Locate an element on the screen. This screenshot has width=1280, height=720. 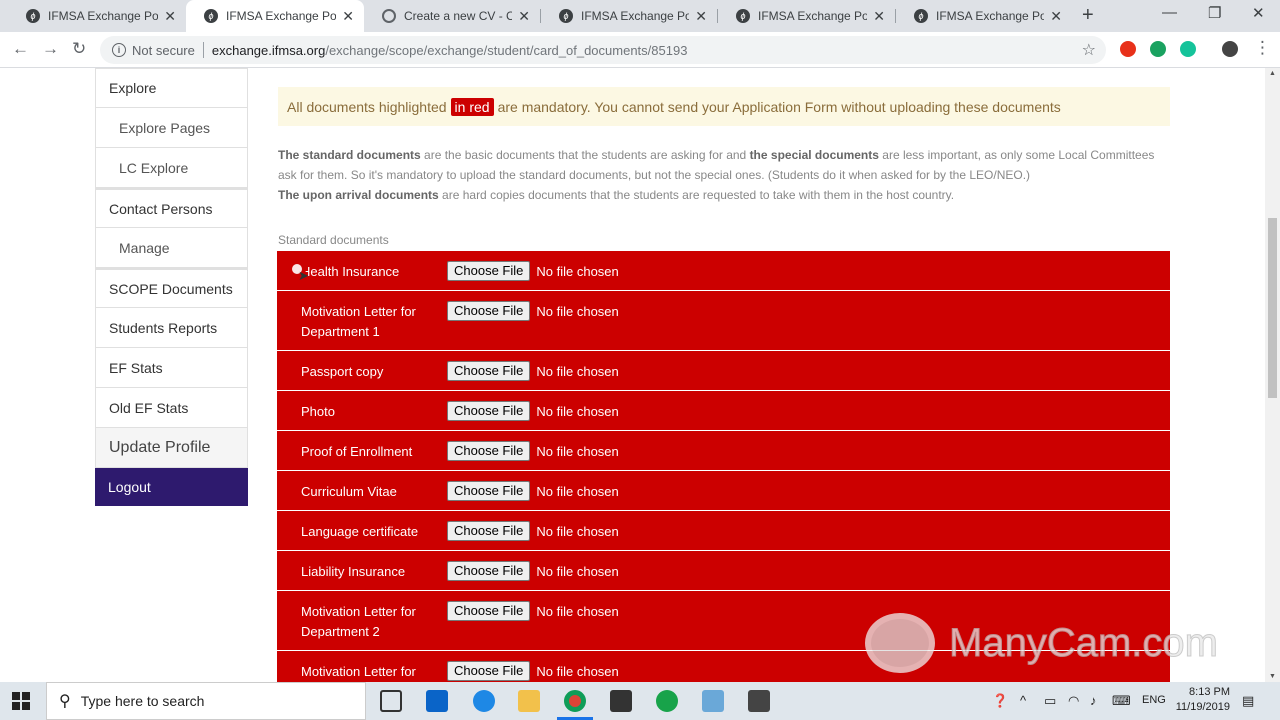
help-icon: ❓ is located at coordinates (1000, 701).